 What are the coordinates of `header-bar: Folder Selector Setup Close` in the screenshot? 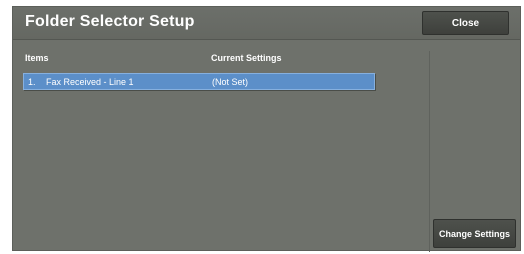 It's located at (266, 23).